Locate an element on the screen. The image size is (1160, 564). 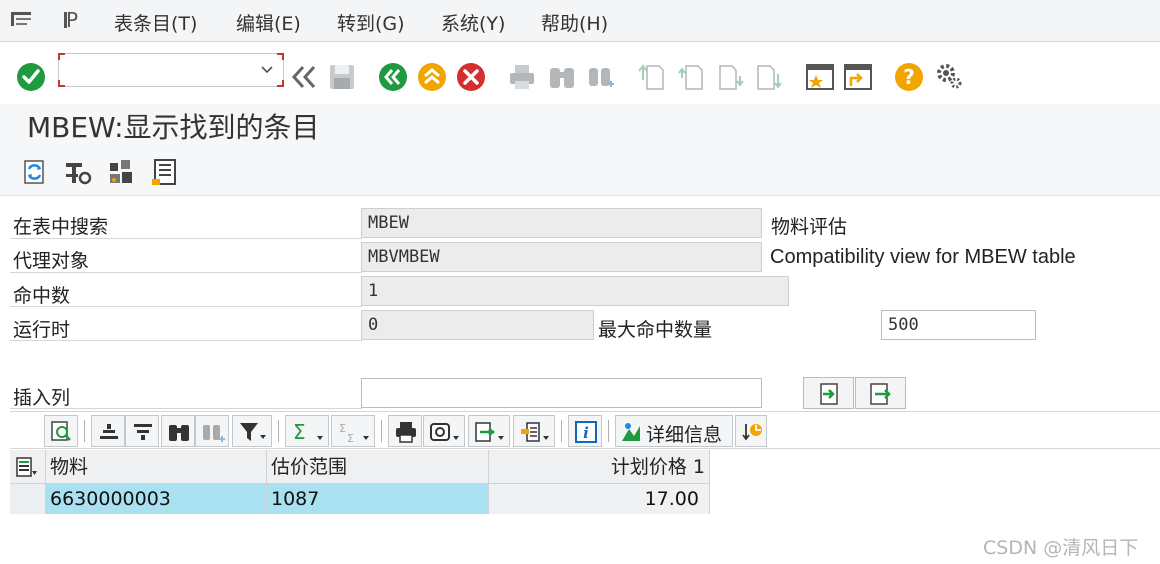
create-session-icon is located at coordinates (820, 77).